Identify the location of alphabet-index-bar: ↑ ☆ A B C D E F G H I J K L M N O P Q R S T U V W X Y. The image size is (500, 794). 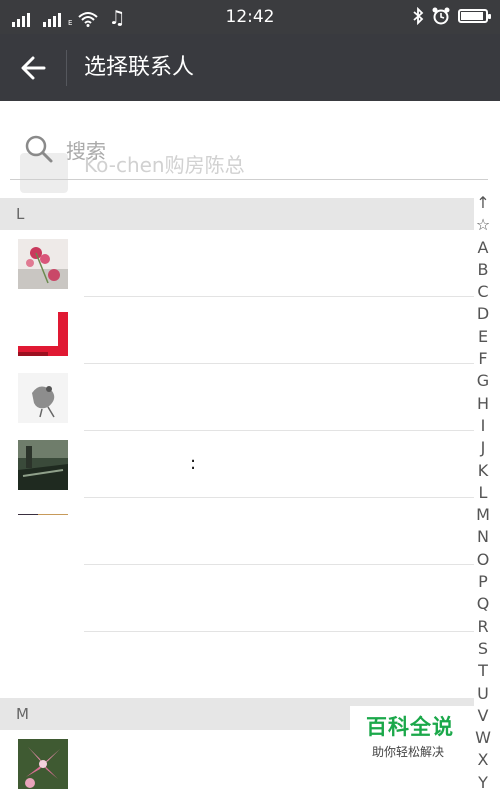
(483, 493).